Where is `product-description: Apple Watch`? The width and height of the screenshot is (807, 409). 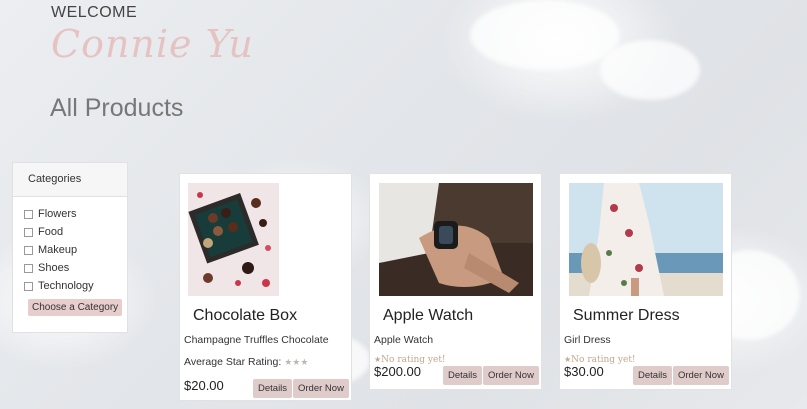 product-description: Apple Watch is located at coordinates (404, 340).